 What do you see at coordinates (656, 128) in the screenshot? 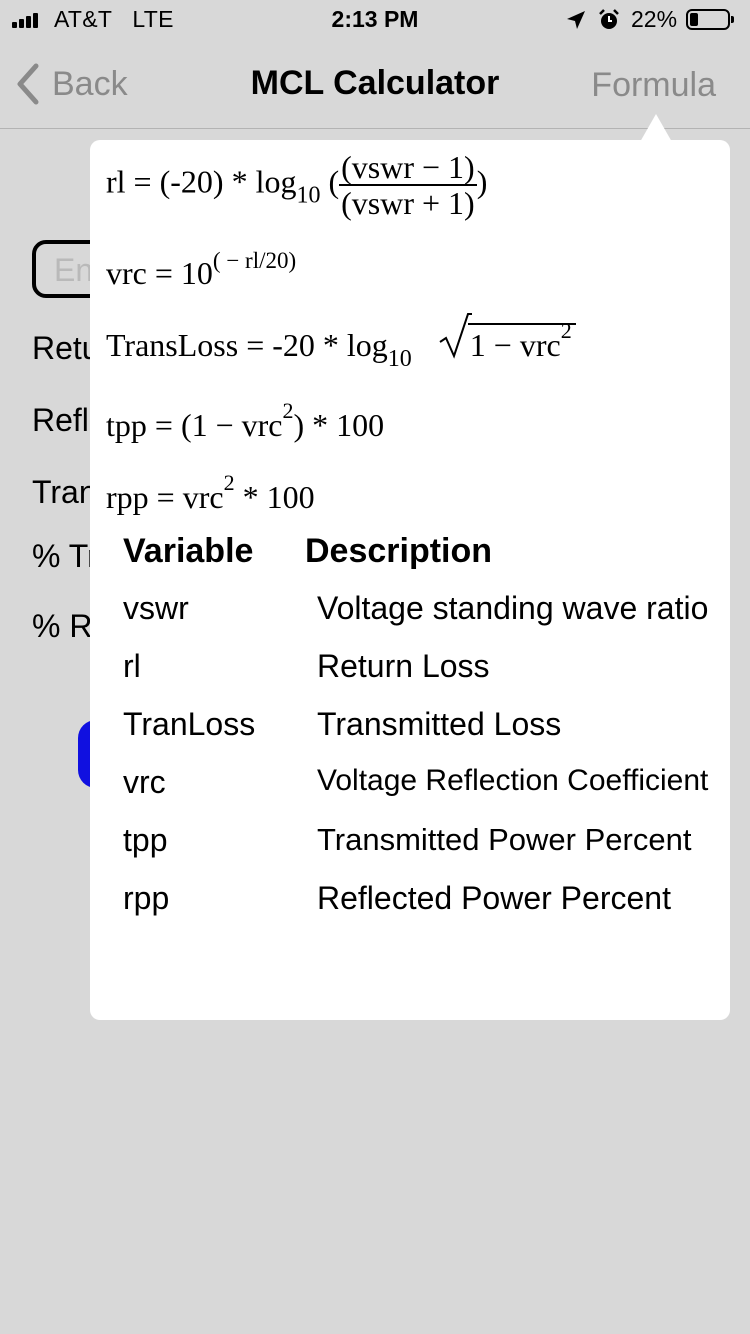
I see `popover-arrow` at bounding box center [656, 128].